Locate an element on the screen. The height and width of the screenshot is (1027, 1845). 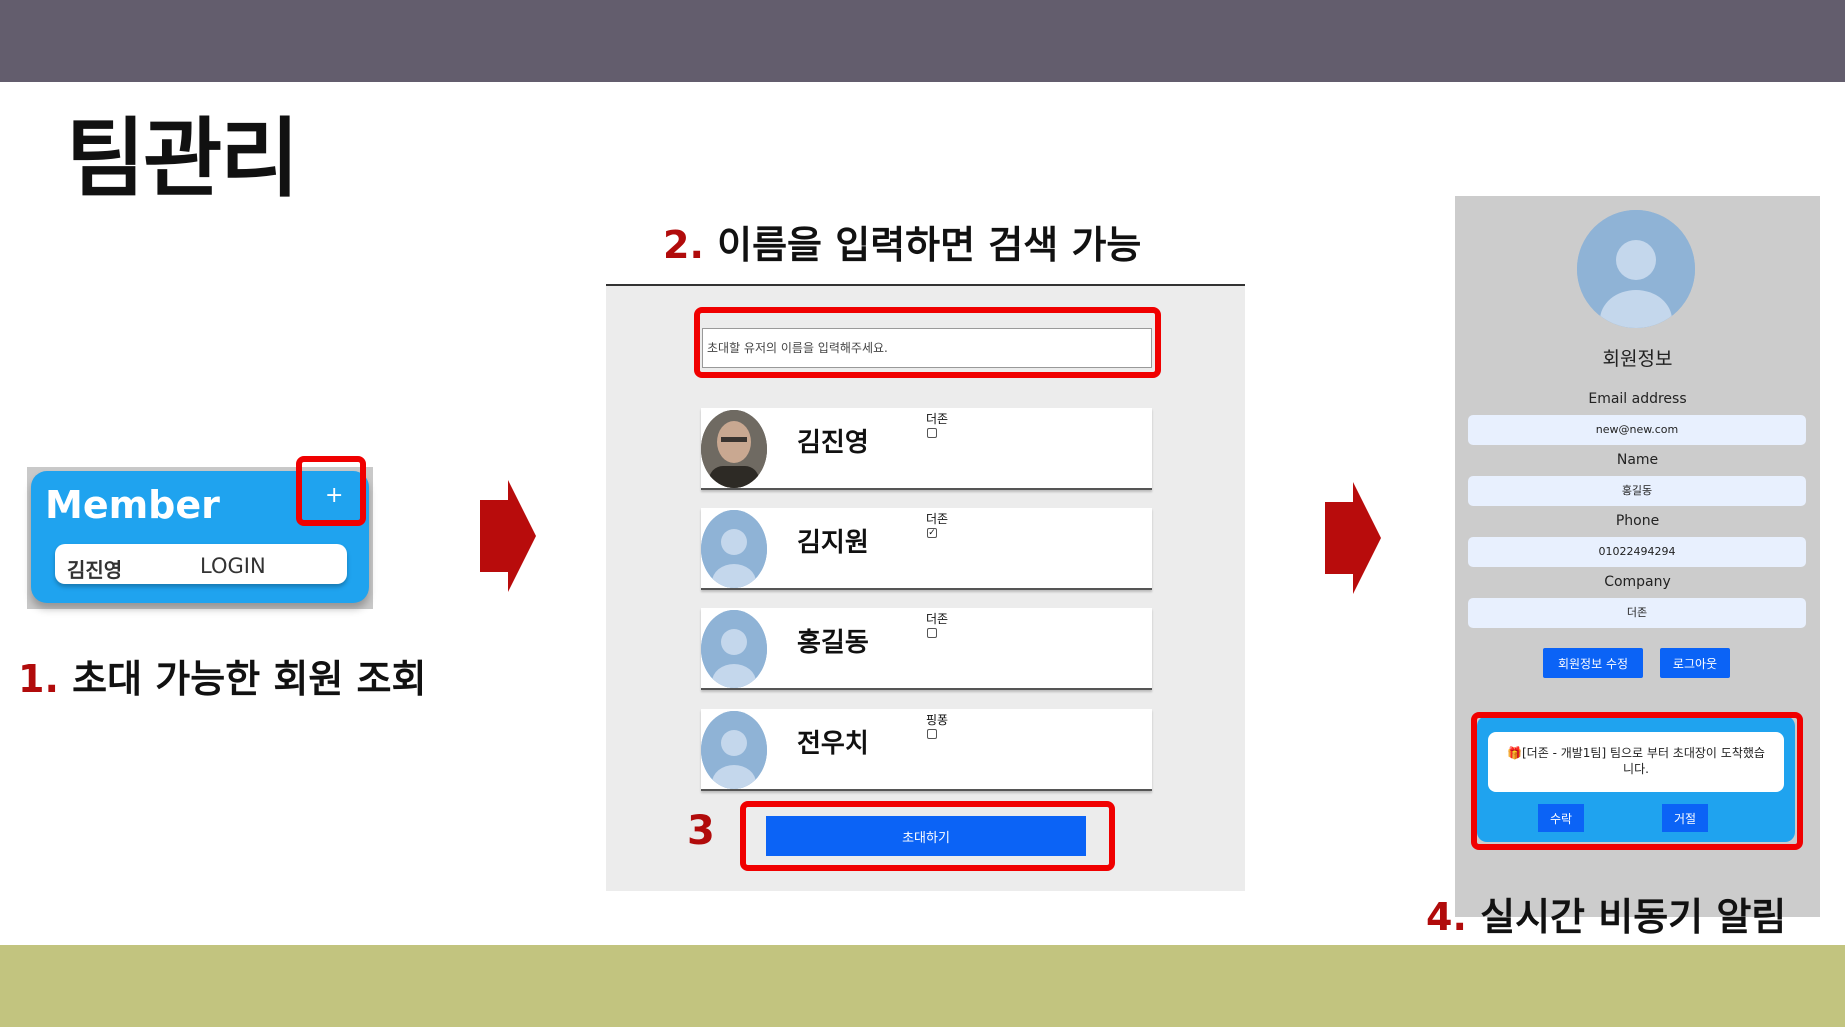
member-card-title: Member is located at coordinates (132, 505).